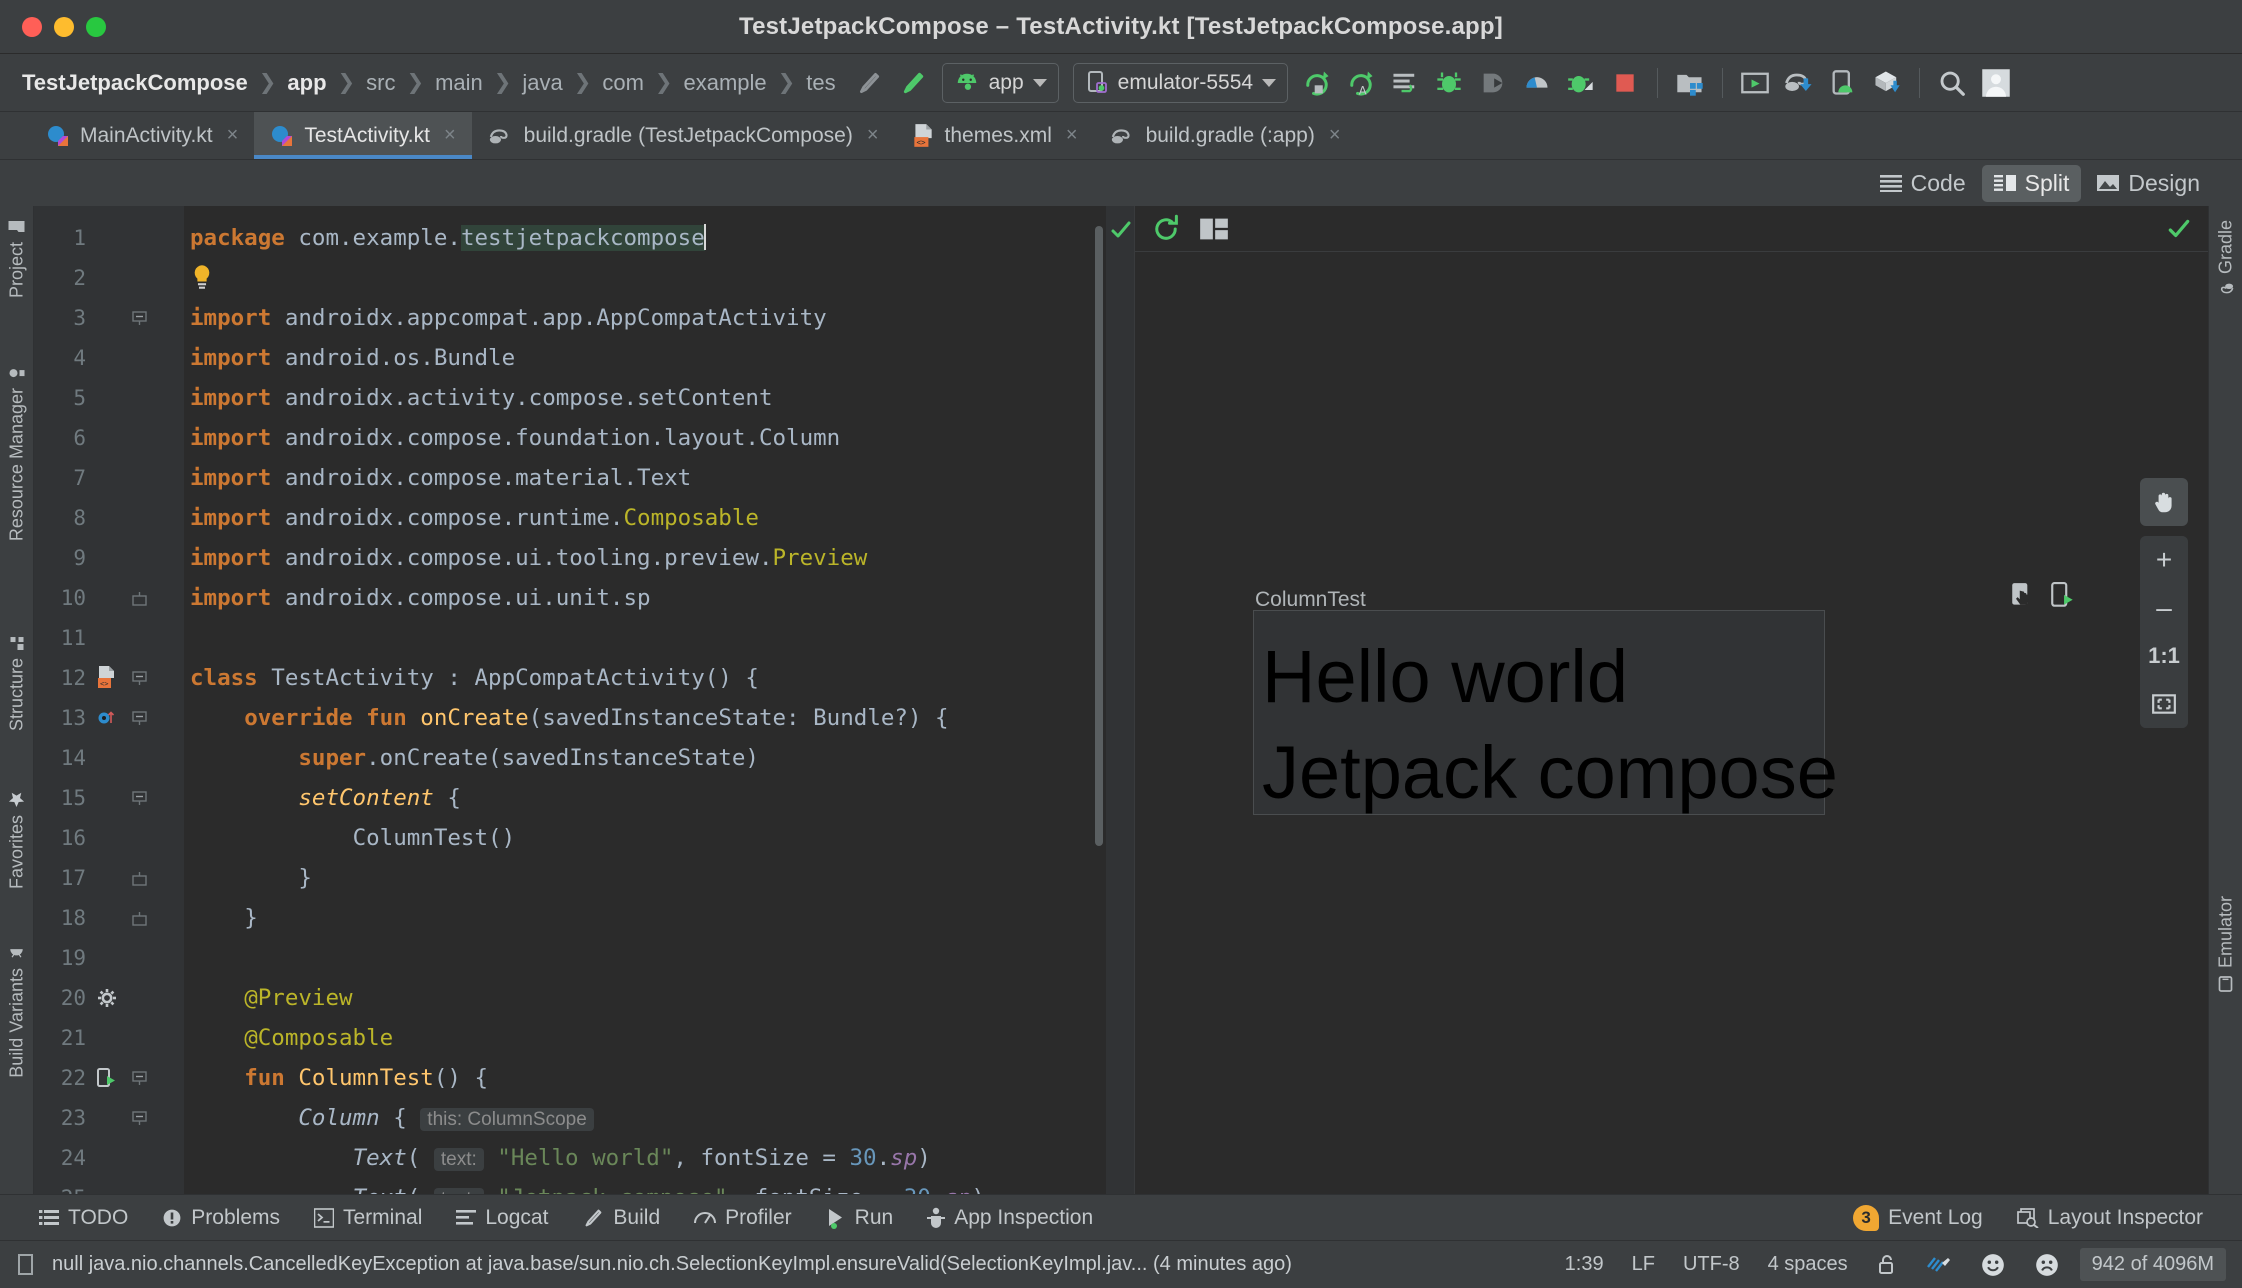  Describe the element at coordinates (306, 83) in the screenshot. I see `breadcrumb-item-app: app` at that location.